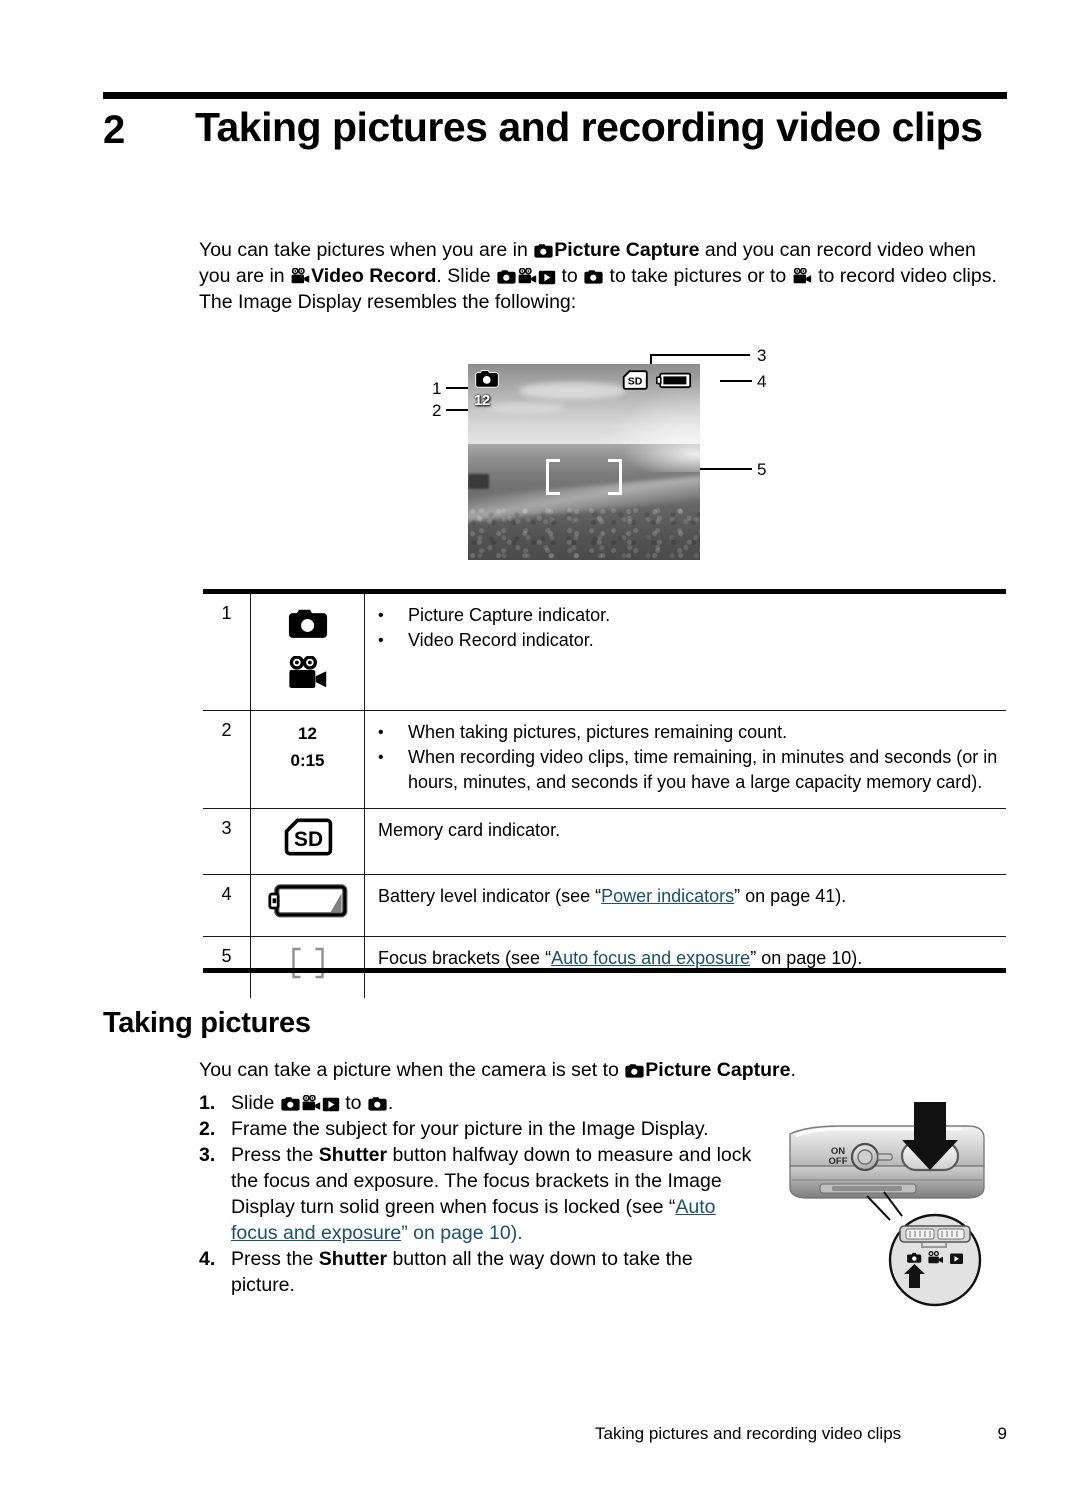 The width and height of the screenshot is (1080, 1495). What do you see at coordinates (487, 381) in the screenshot?
I see `picture-capture-indicator-icon` at bounding box center [487, 381].